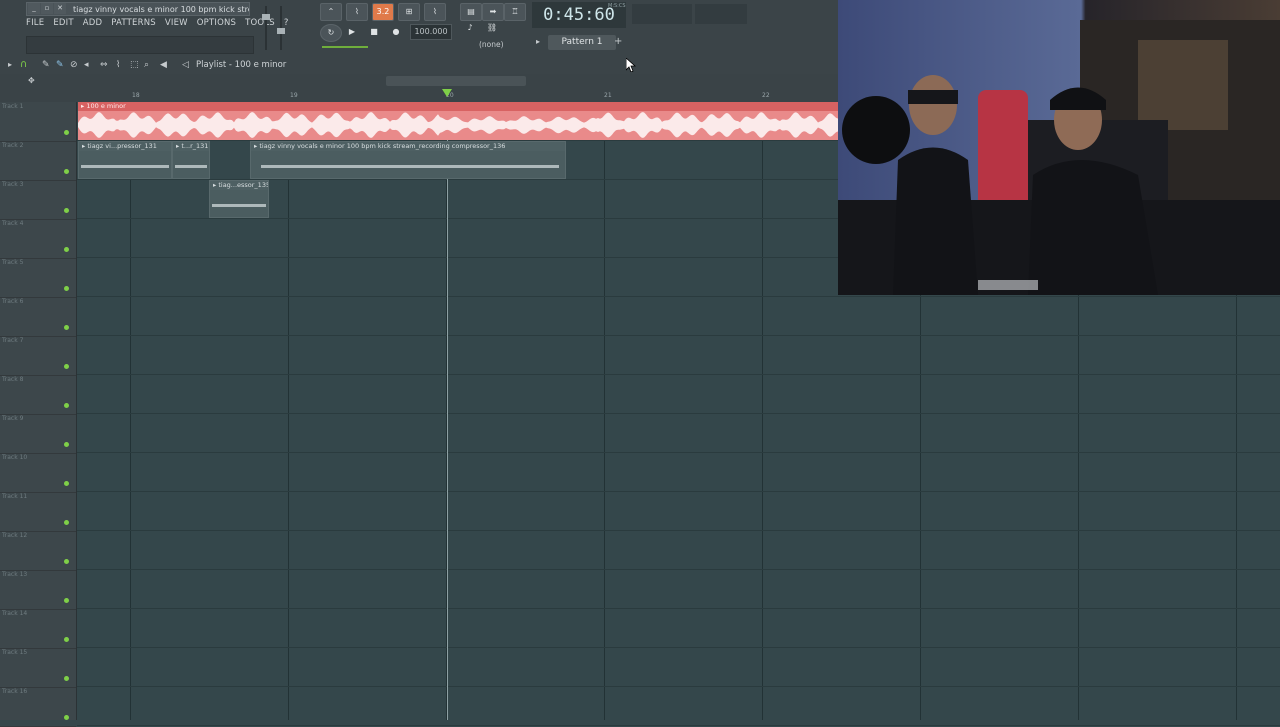 The height and width of the screenshot is (727, 1280). What do you see at coordinates (352, 32) in the screenshot?
I see `play-icon: ▶` at bounding box center [352, 32].